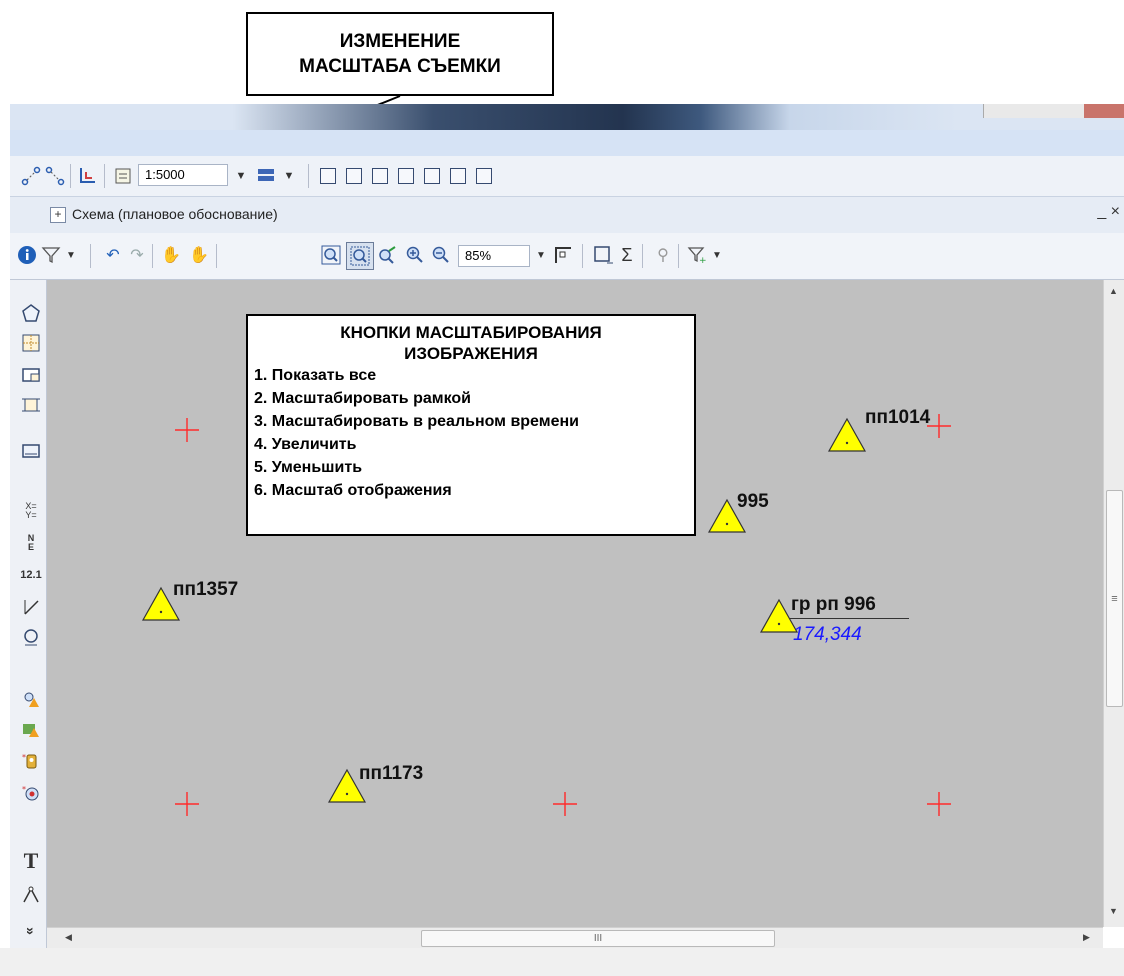 The image size is (1124, 976). What do you see at coordinates (717, 255) in the screenshot?
I see `filter-add-chevron-down-icon: ▼` at bounding box center [717, 255].